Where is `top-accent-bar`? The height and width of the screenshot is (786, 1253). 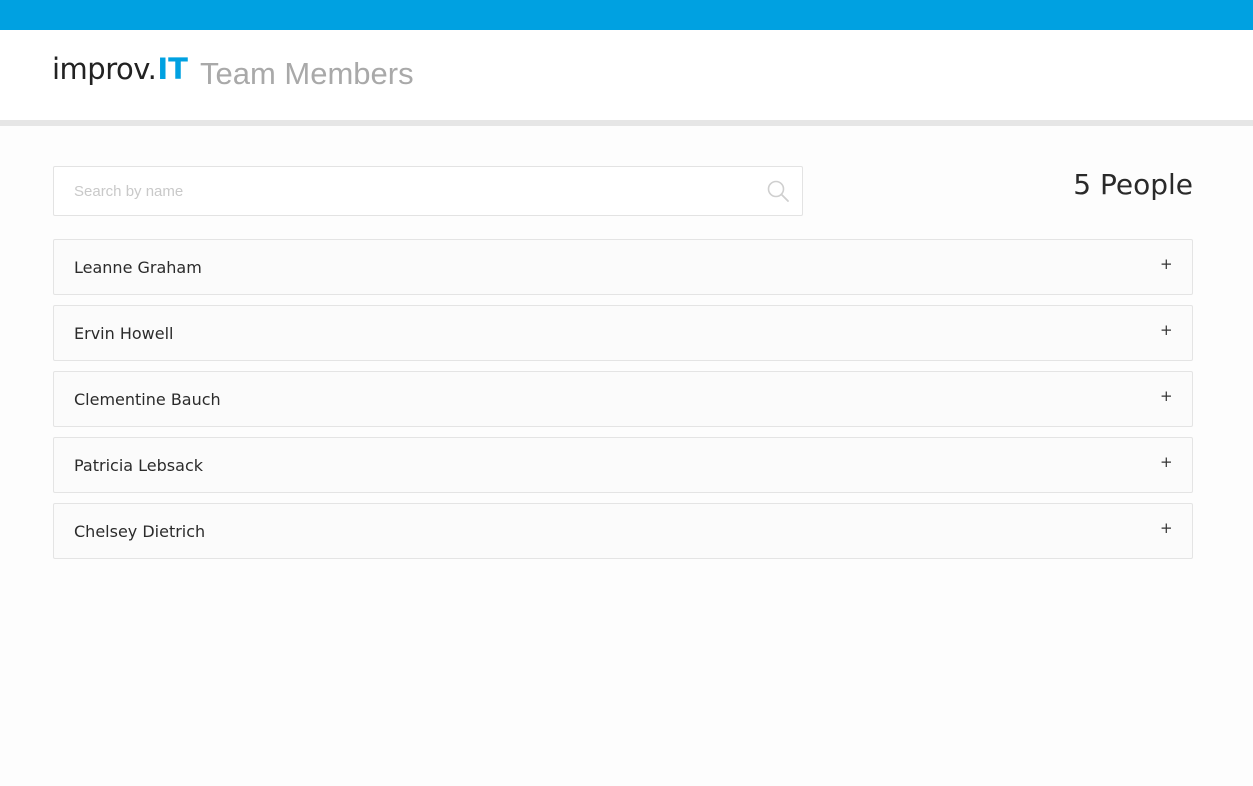 top-accent-bar is located at coordinates (626, 15).